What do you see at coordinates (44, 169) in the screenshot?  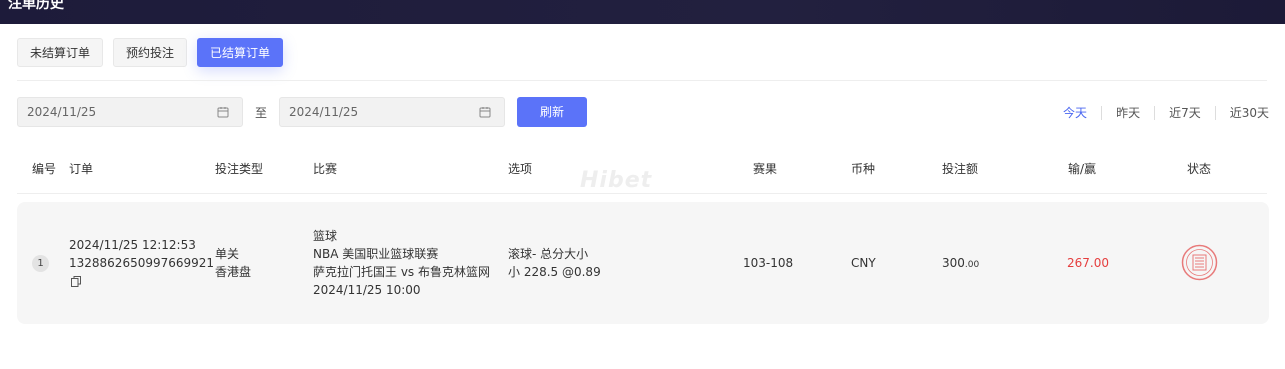 I see `column-header-index: 编号` at bounding box center [44, 169].